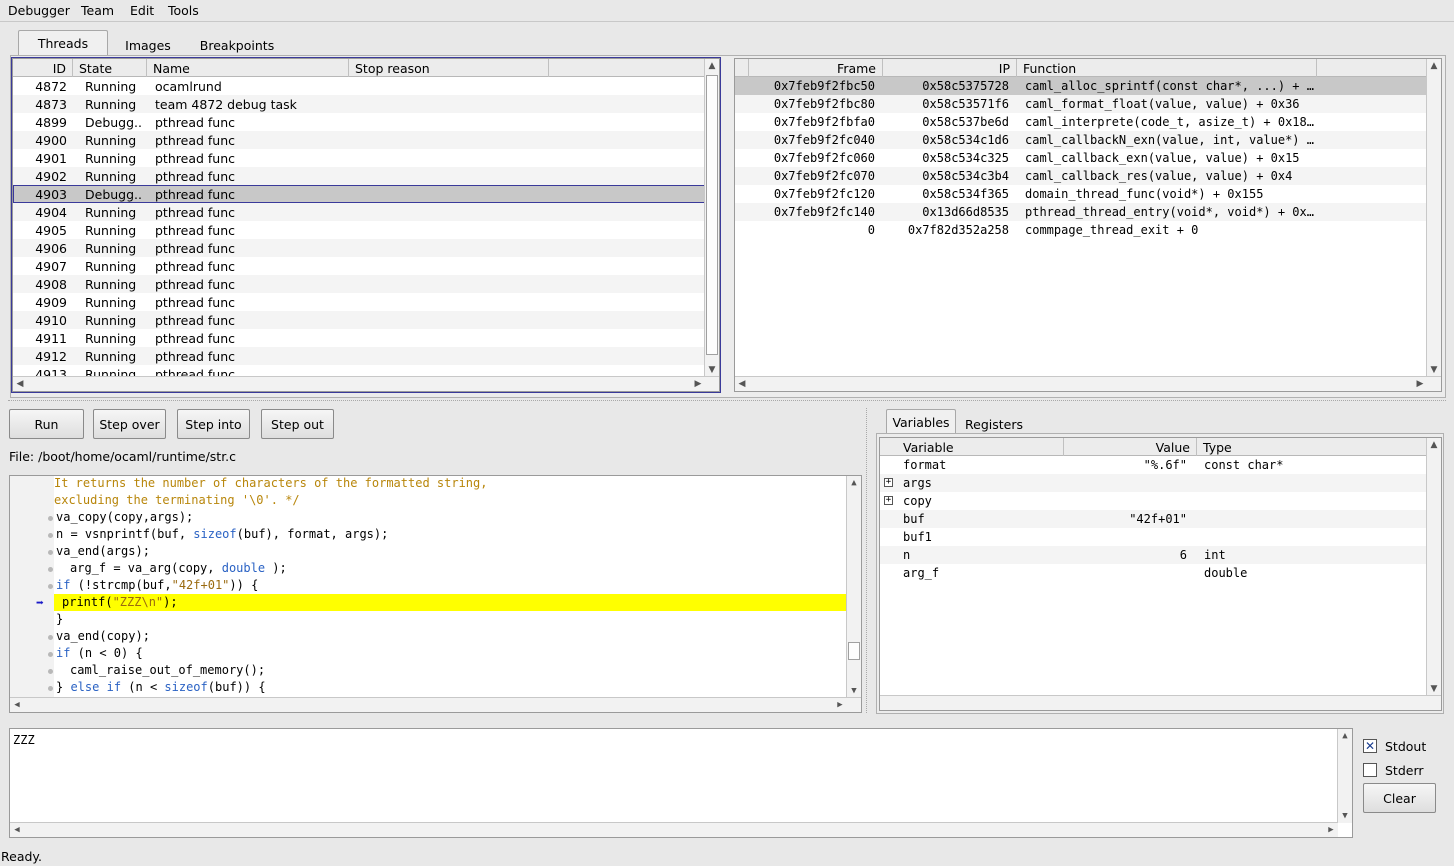  Describe the element at coordinates (1088, 383) in the screenshot. I see `stack-hscrollbar: ◀ ▶` at that location.